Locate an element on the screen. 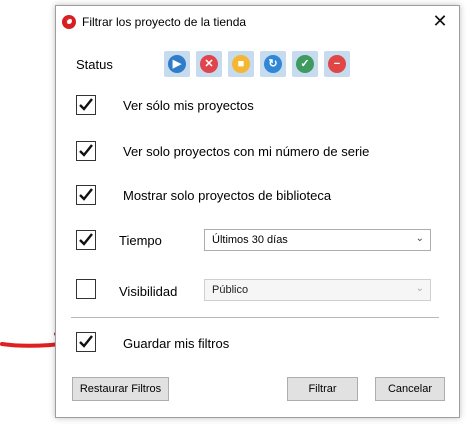 The image size is (476, 429). sync-icon: ↻ is located at coordinates (273, 64).